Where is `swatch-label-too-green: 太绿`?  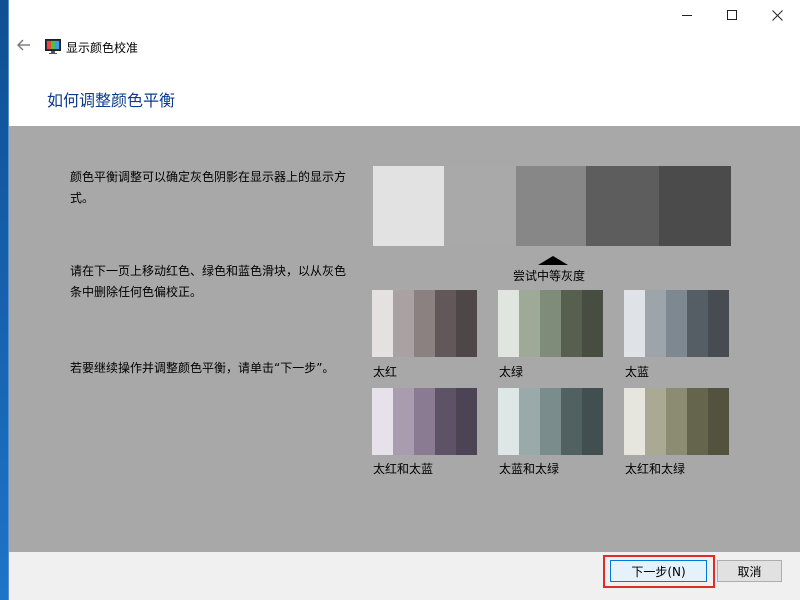 swatch-label-too-green: 太绿 is located at coordinates (511, 372).